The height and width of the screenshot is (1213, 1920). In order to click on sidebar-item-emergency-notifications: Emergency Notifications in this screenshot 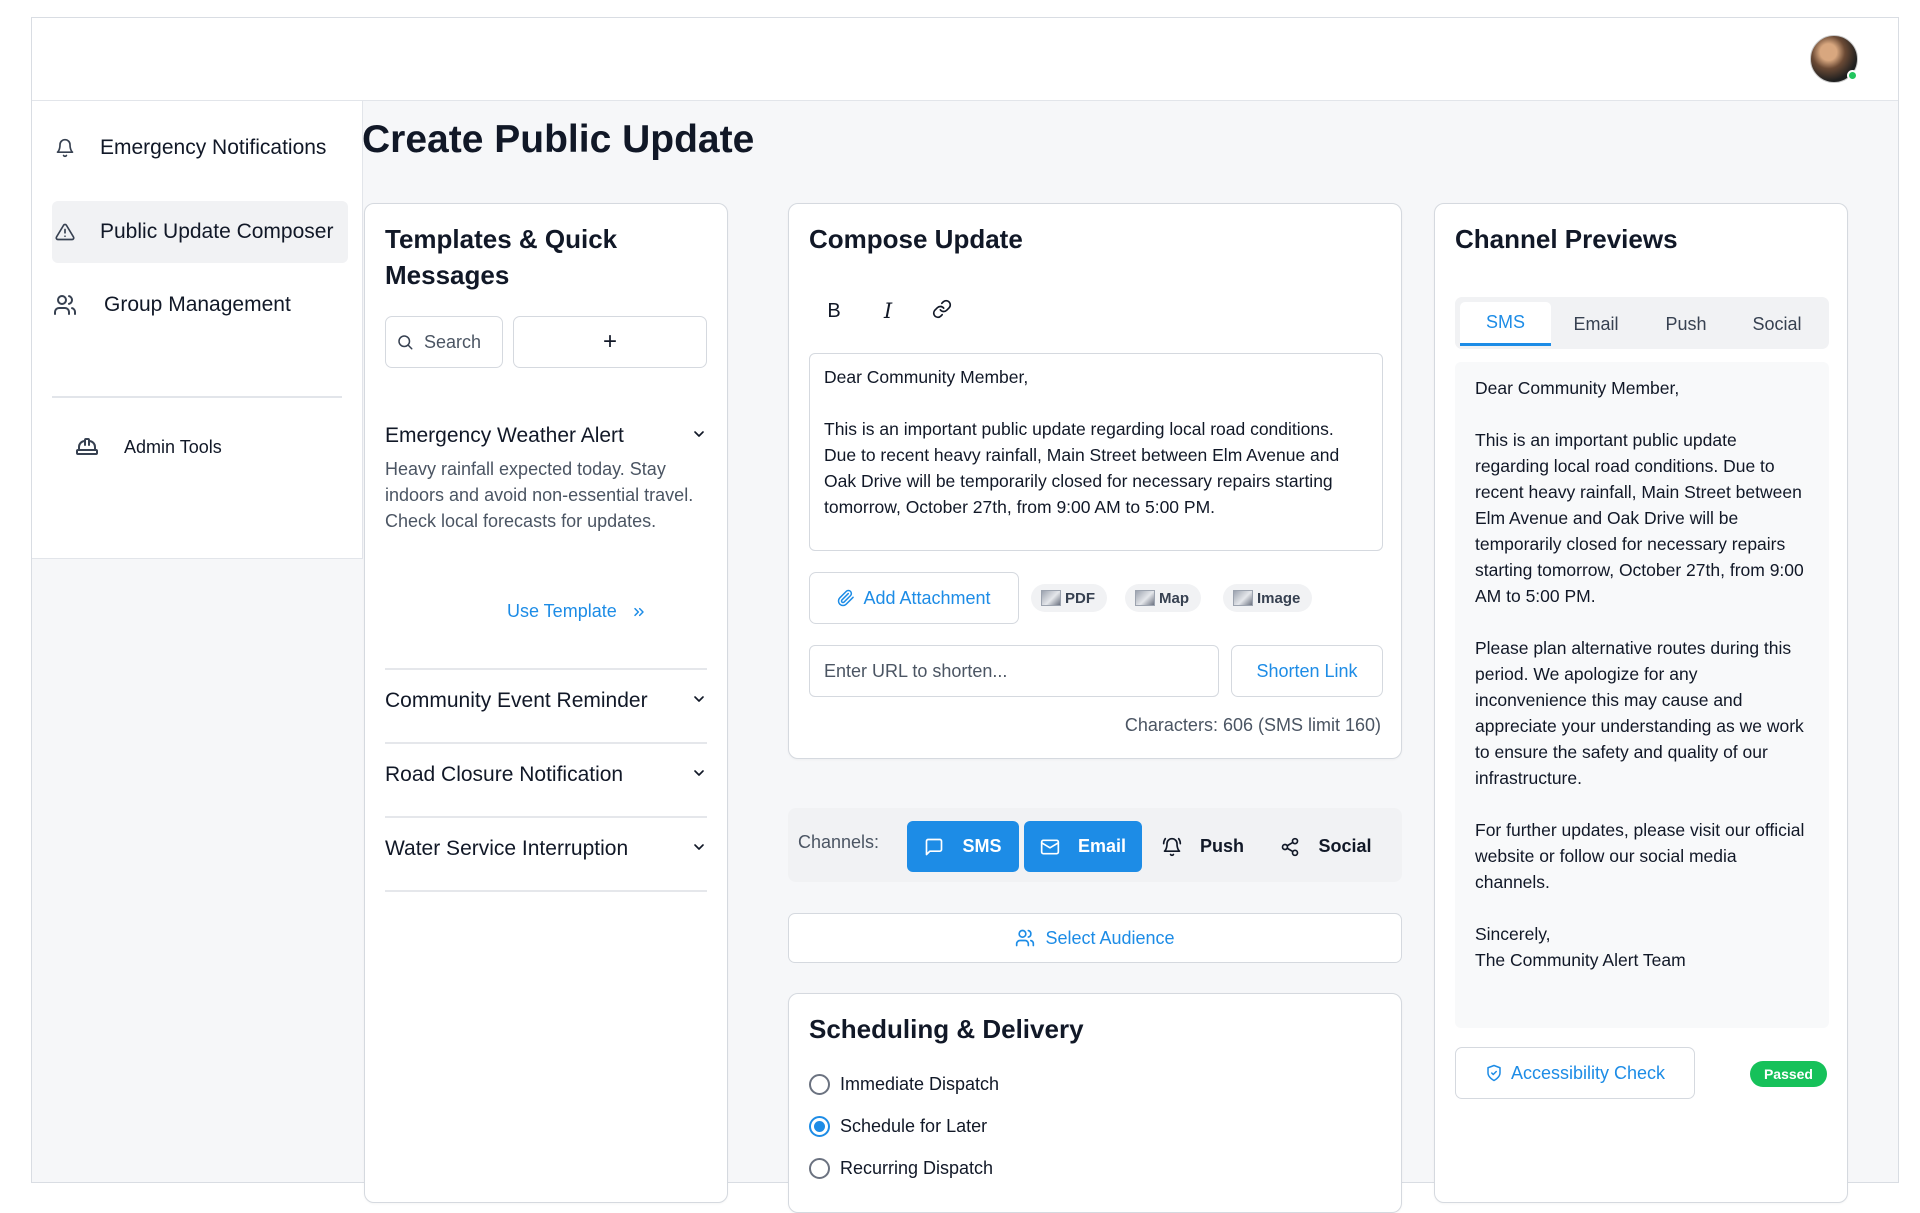, I will do `click(200, 148)`.